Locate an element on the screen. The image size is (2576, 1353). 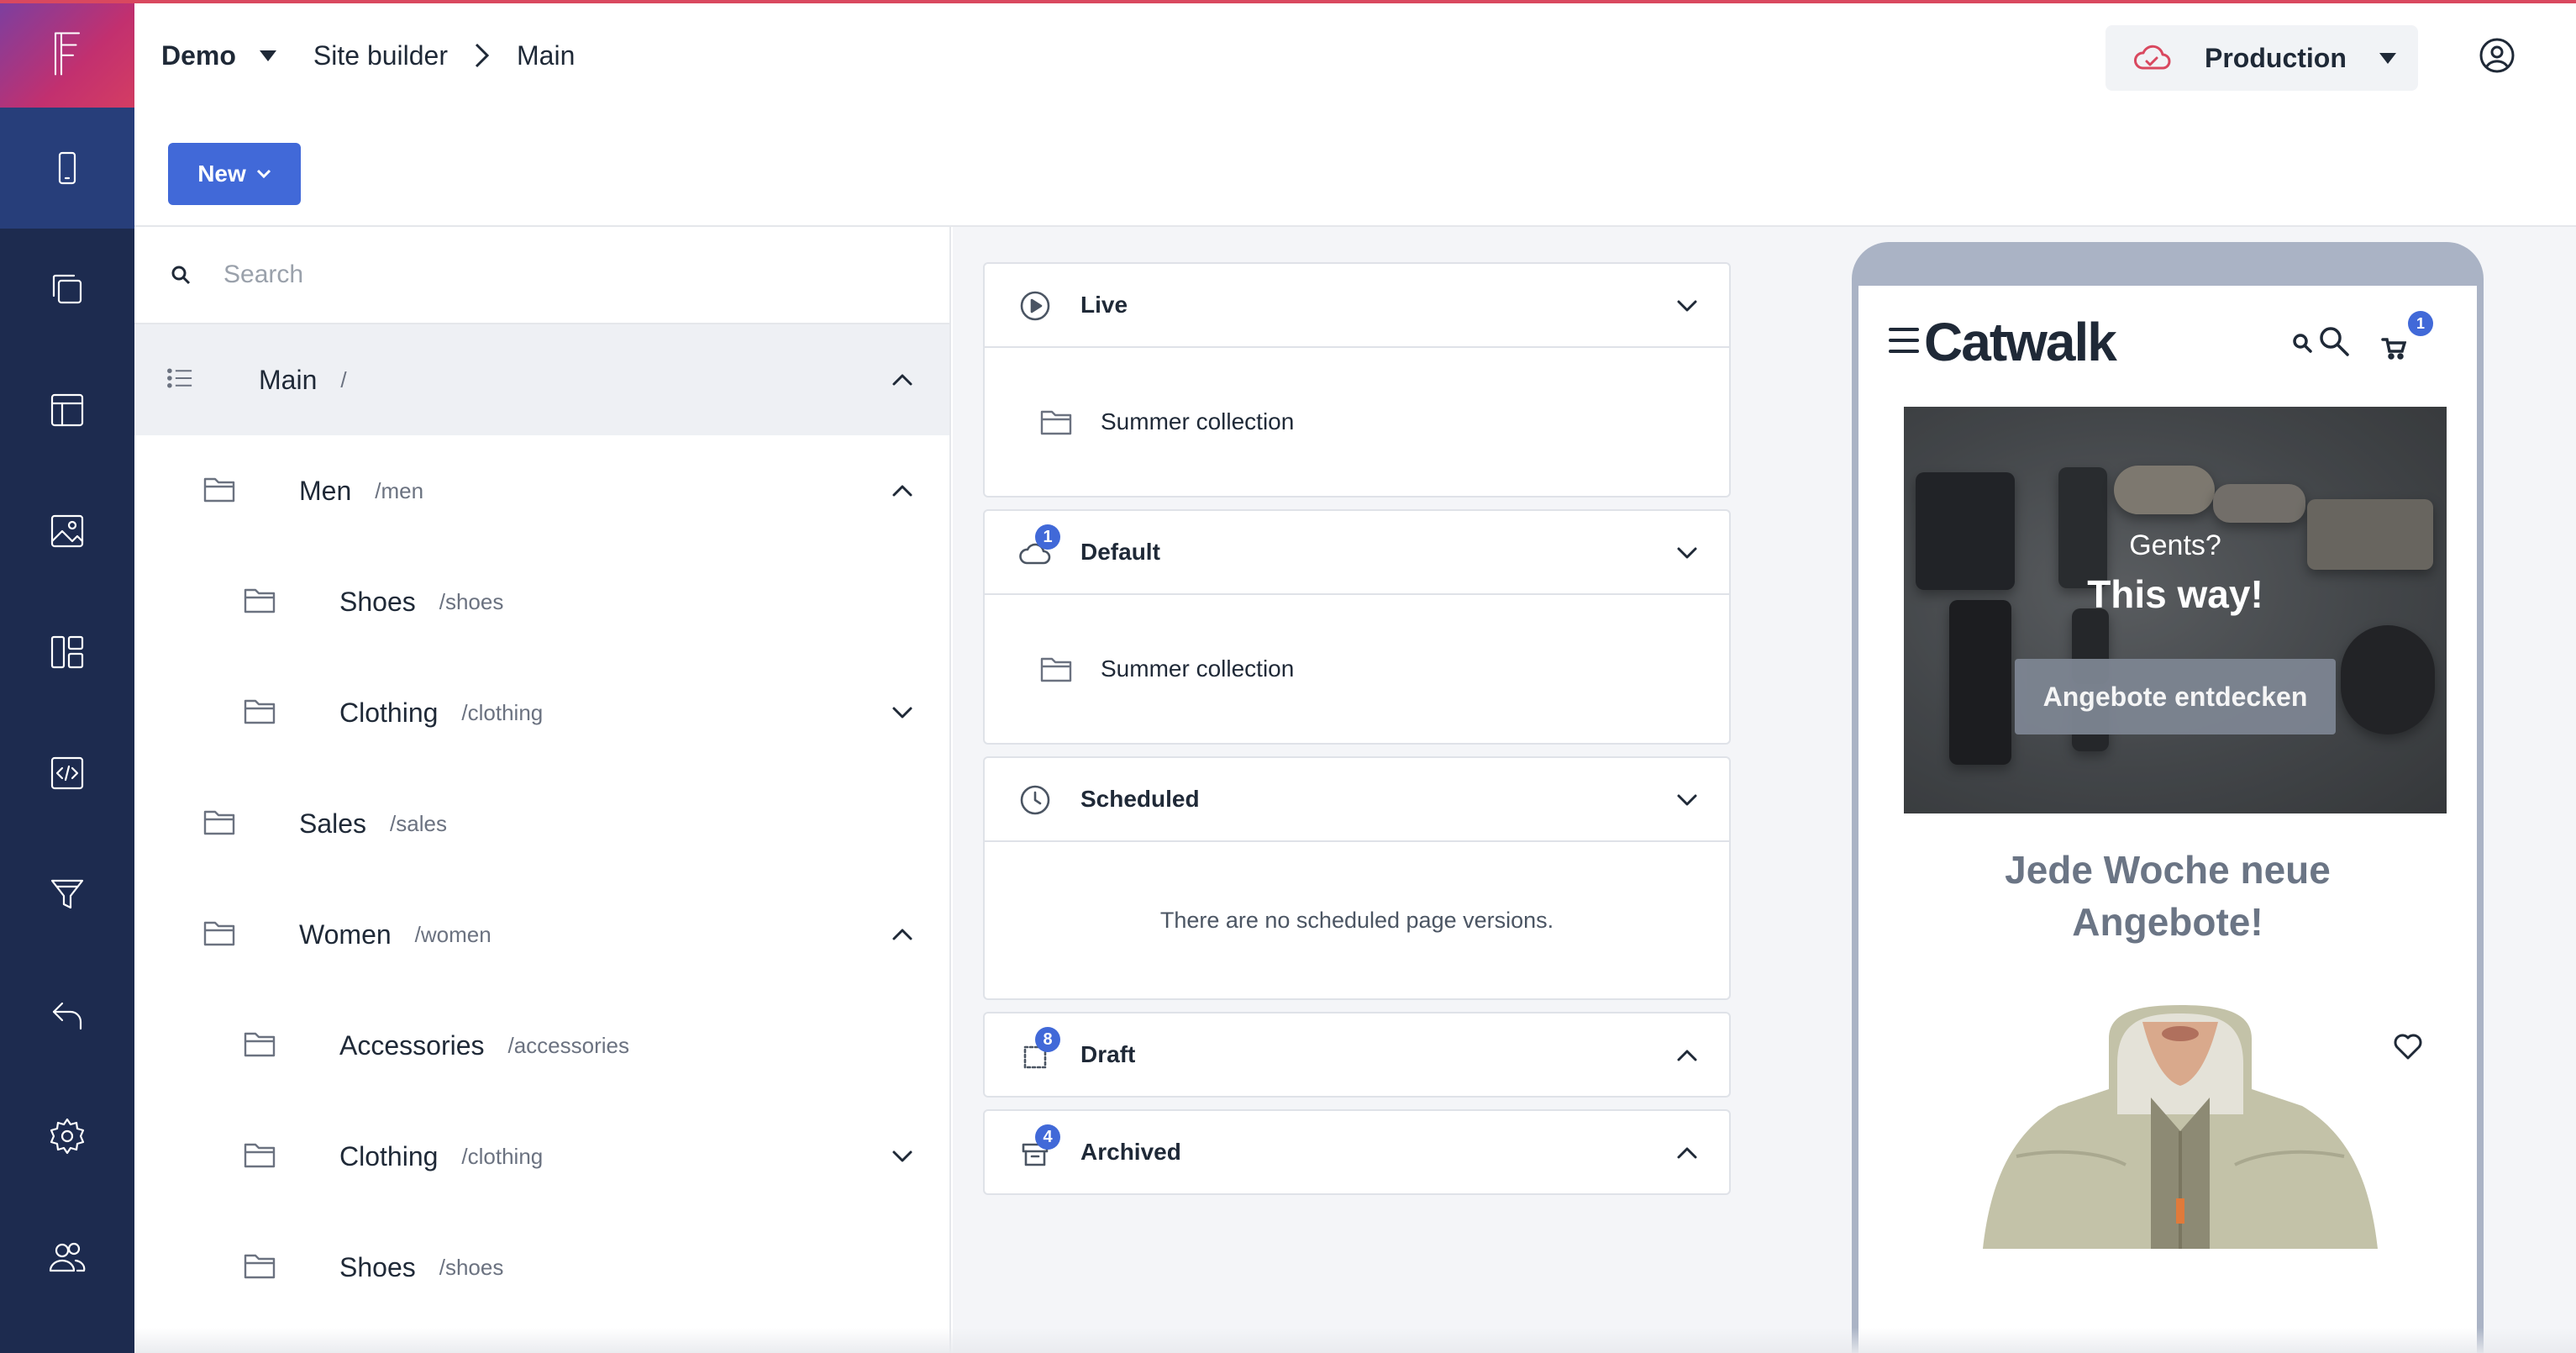
environment-label: Production is located at coordinates (2276, 57).